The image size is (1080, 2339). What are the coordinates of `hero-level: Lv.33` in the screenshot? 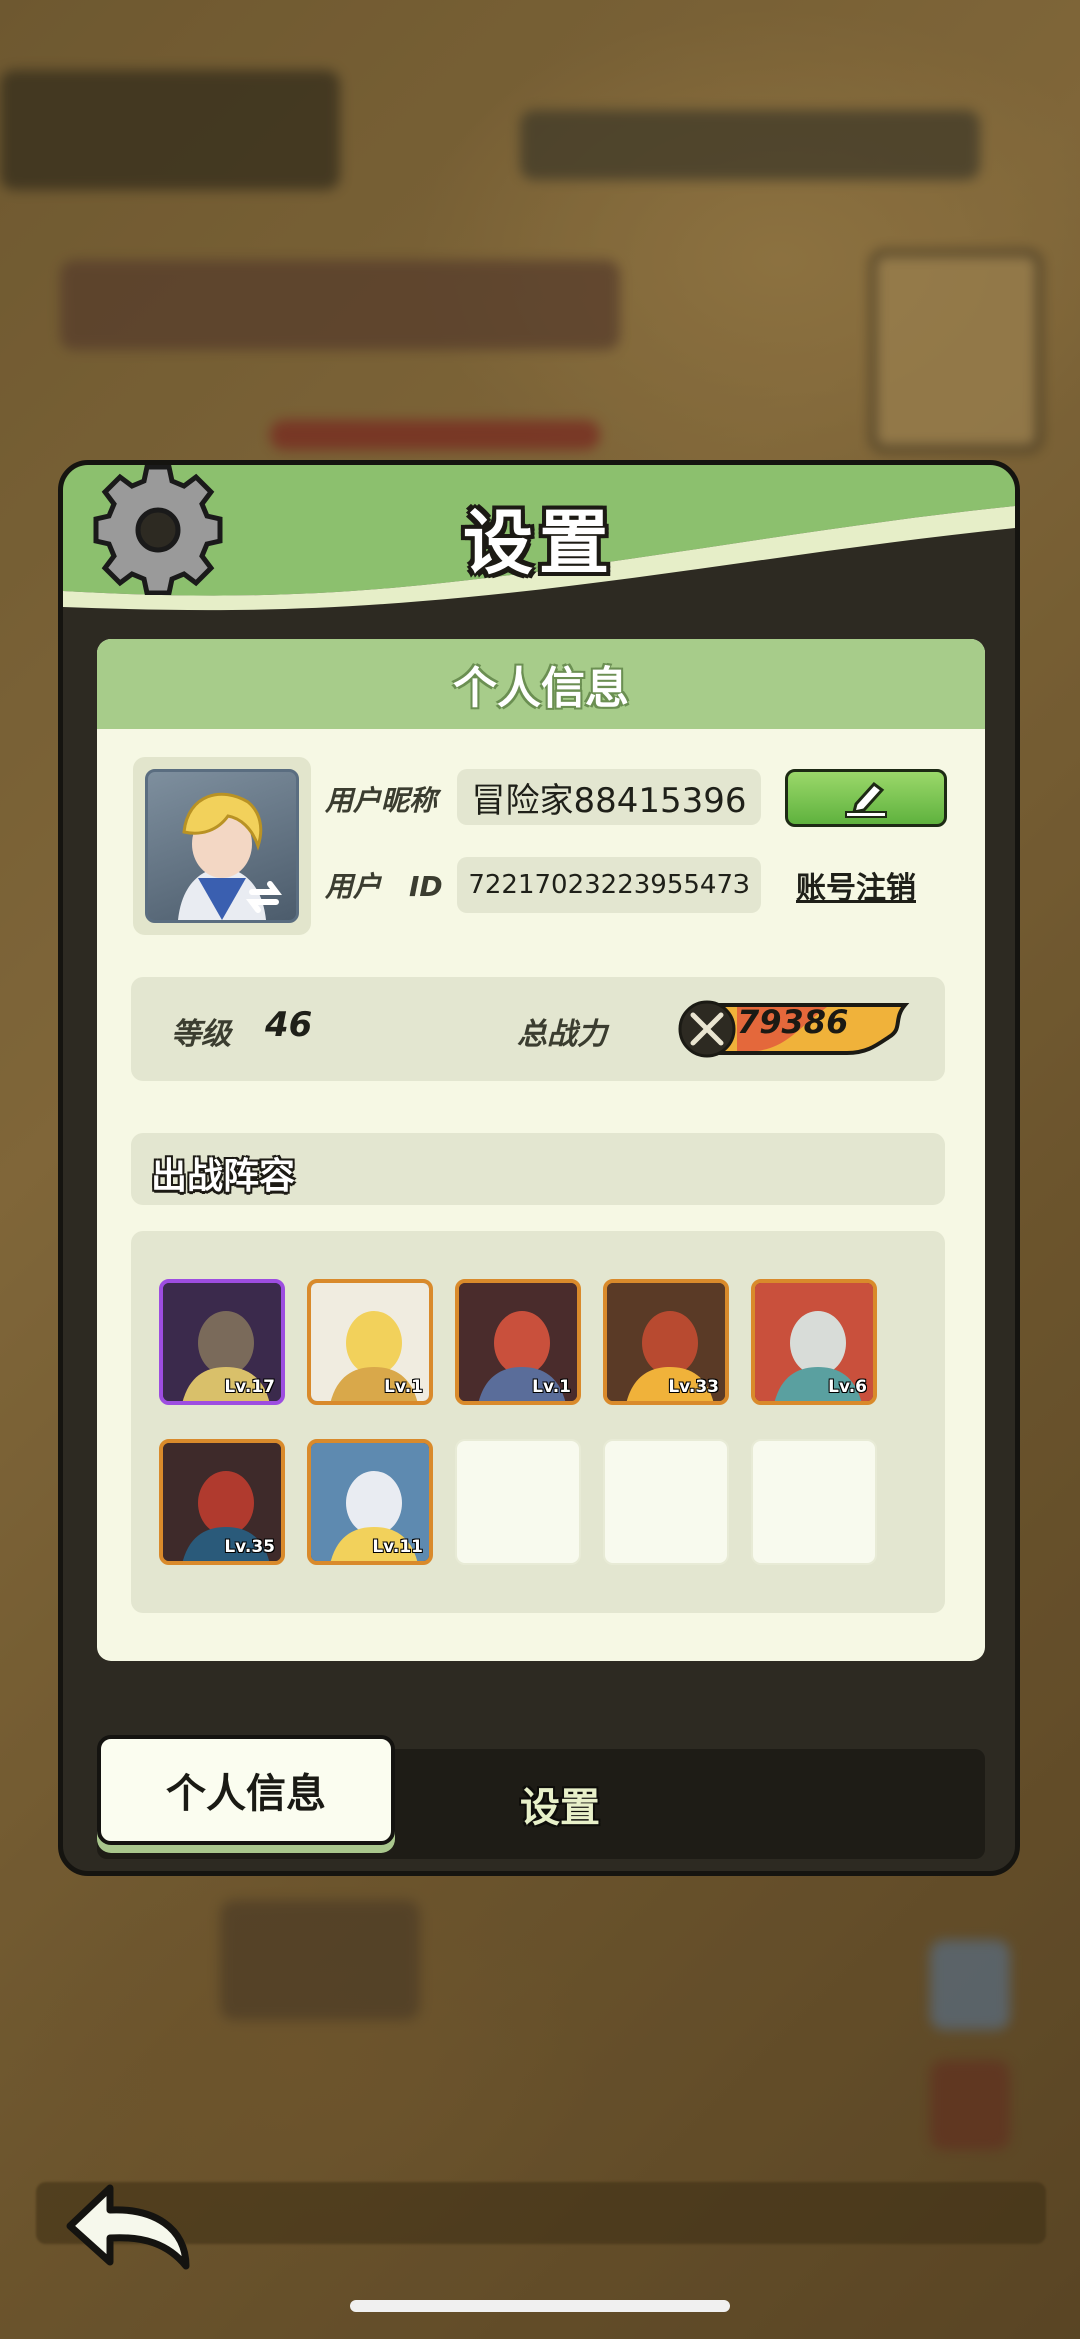 It's located at (693, 1387).